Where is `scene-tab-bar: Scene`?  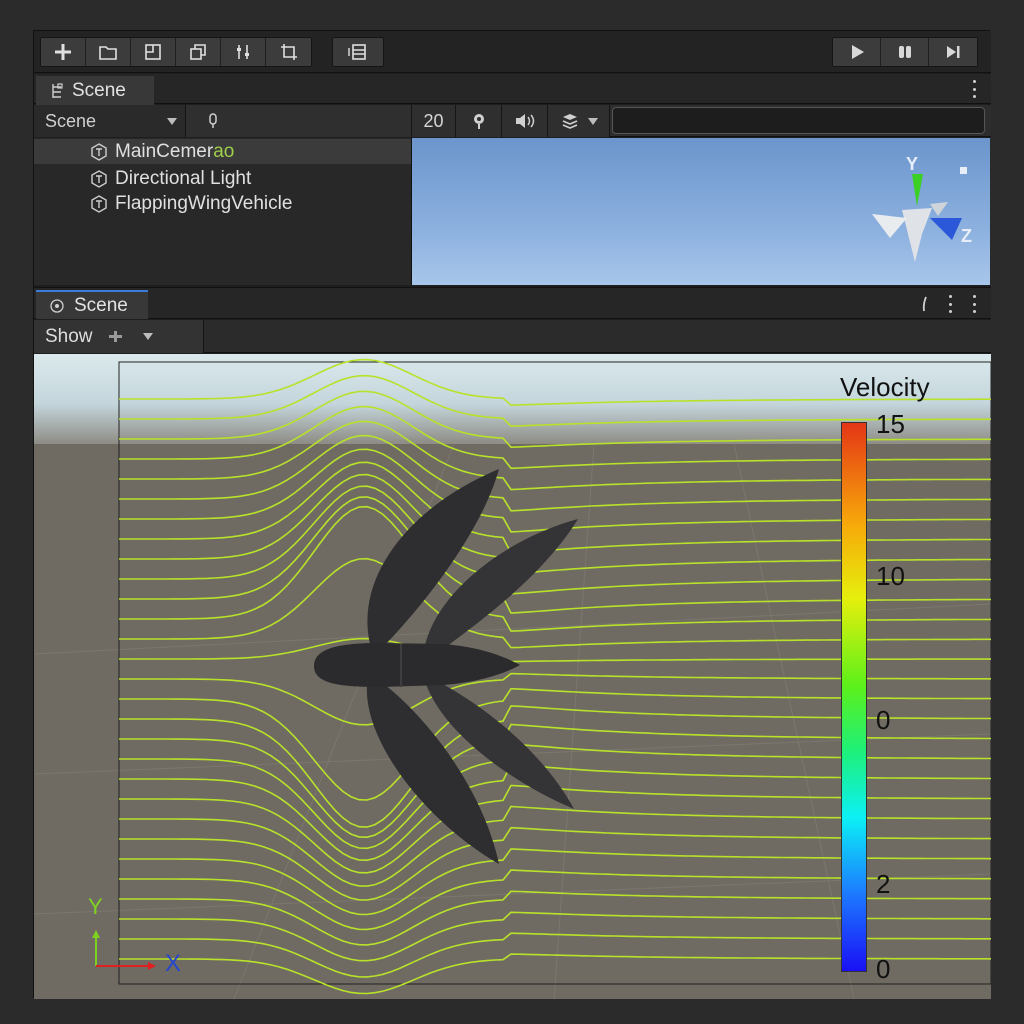 scene-tab-bar: Scene is located at coordinates (512, 303).